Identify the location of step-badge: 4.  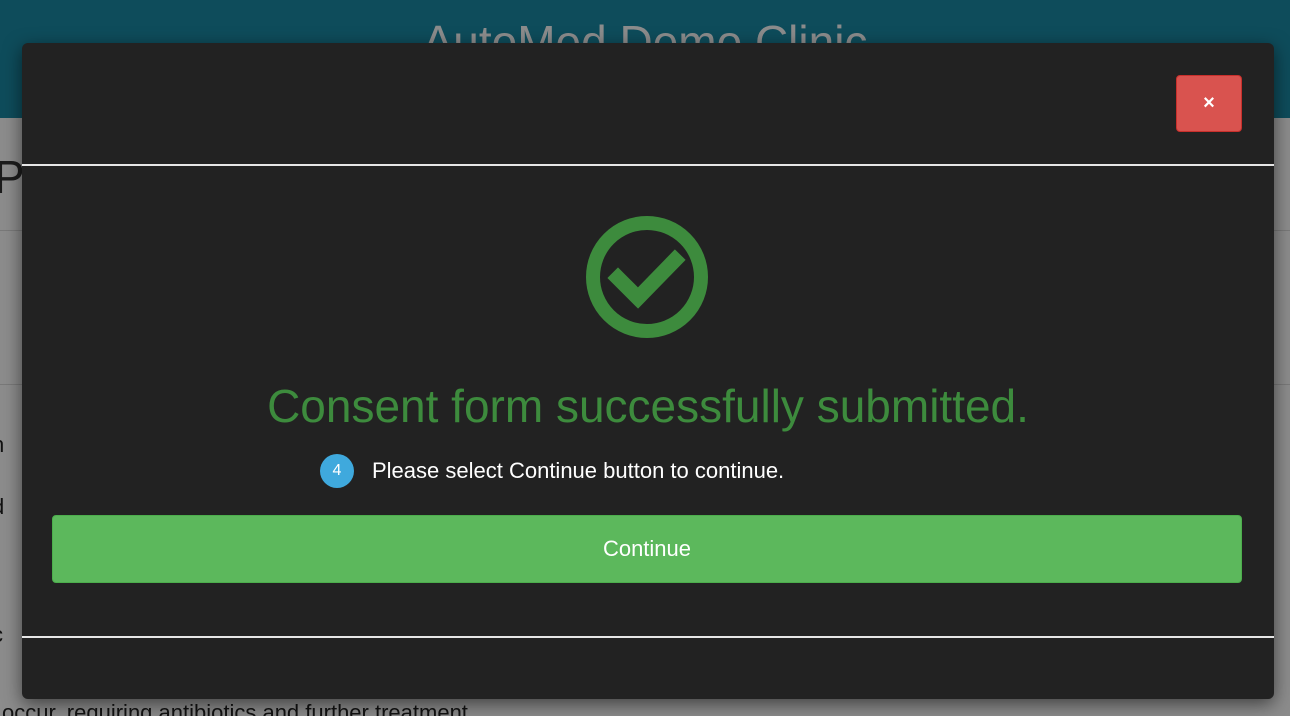
(337, 471).